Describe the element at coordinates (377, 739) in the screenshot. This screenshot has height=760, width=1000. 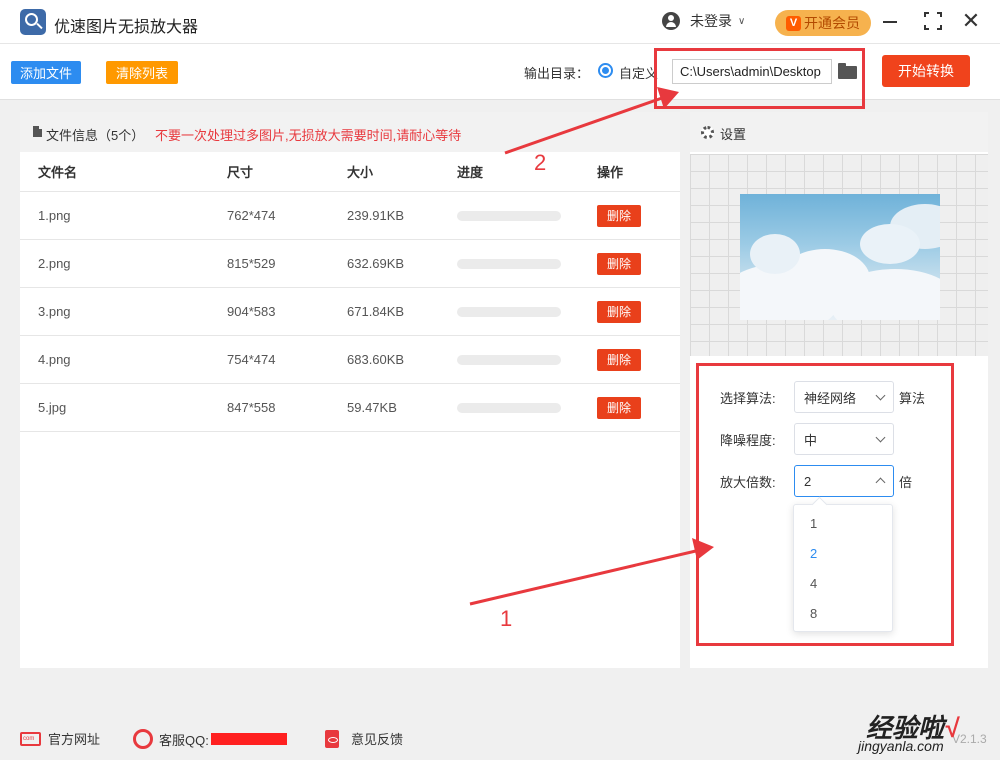
I see `feedback-label: 意见反馈` at that location.